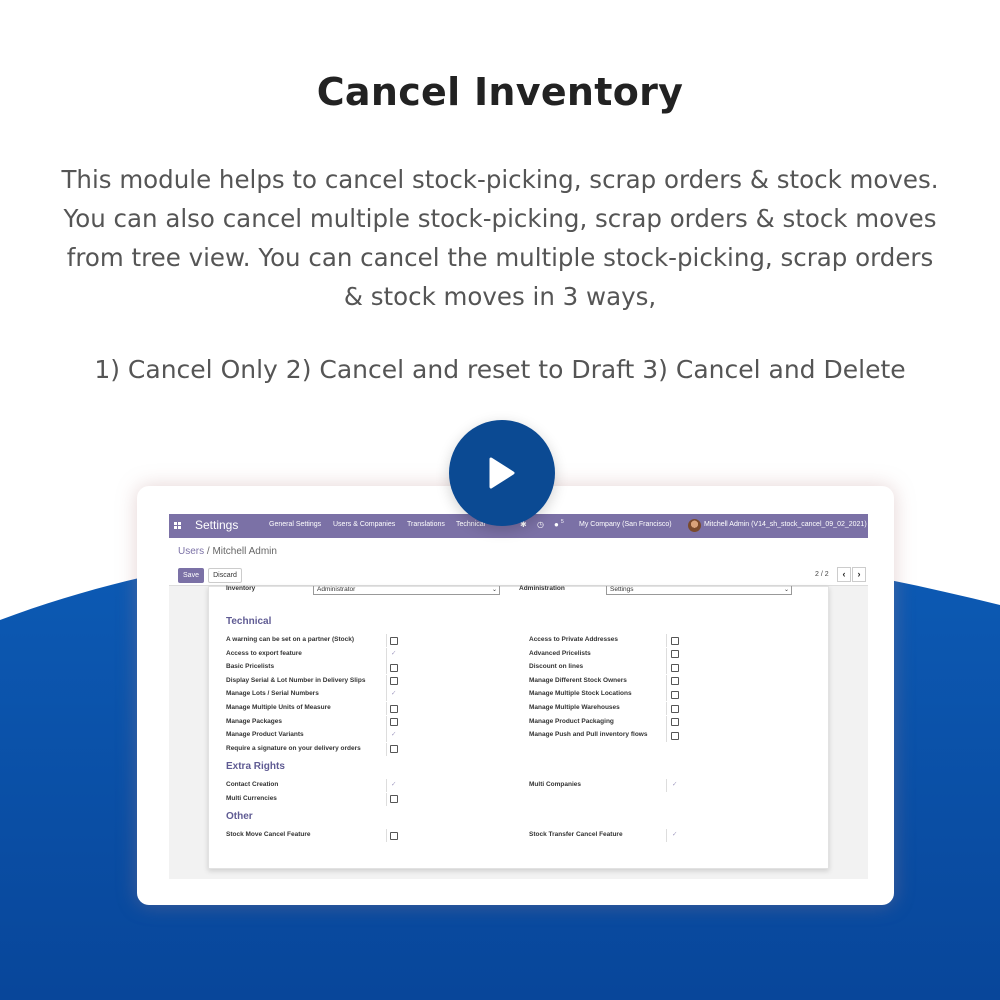  What do you see at coordinates (254, 721) in the screenshot?
I see `access-right-label: Manage Packages` at bounding box center [254, 721].